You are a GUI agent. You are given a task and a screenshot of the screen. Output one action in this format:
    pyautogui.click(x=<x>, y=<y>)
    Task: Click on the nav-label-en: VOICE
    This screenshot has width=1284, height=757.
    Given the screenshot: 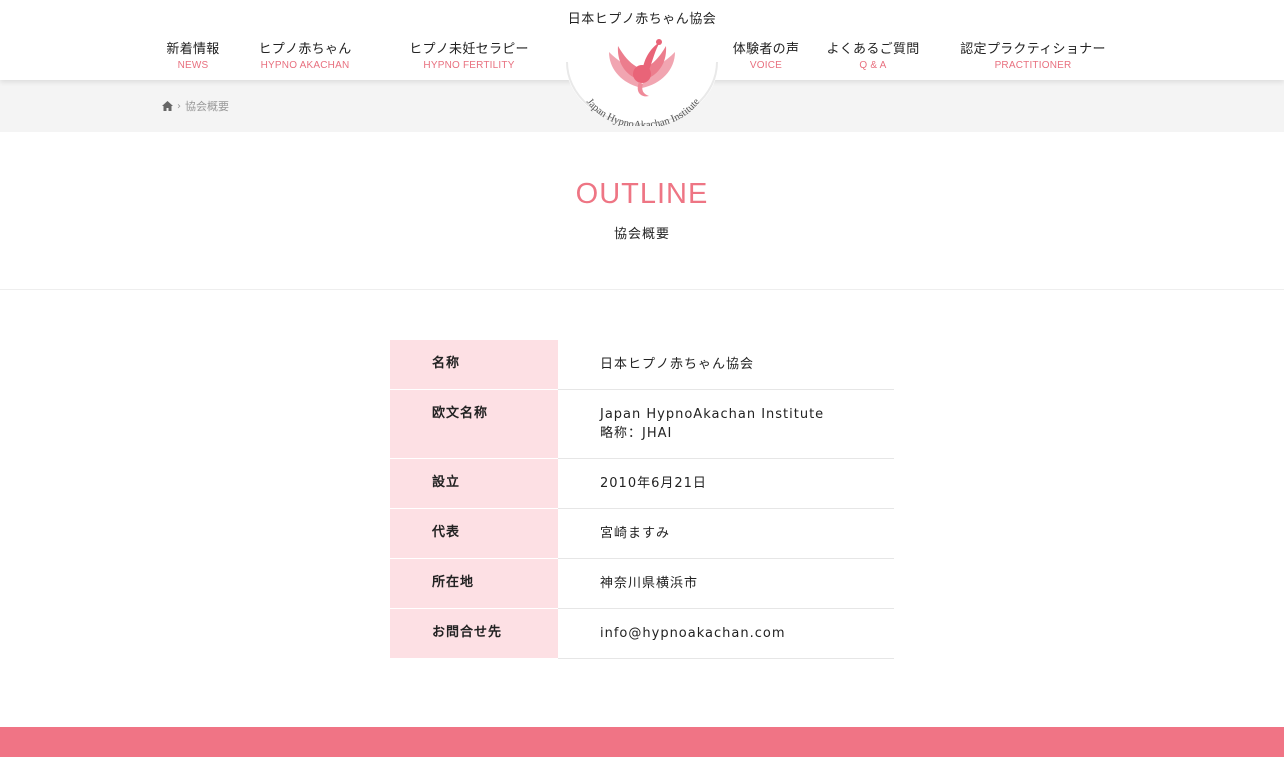 What is the action you would take?
    pyautogui.click(x=766, y=65)
    